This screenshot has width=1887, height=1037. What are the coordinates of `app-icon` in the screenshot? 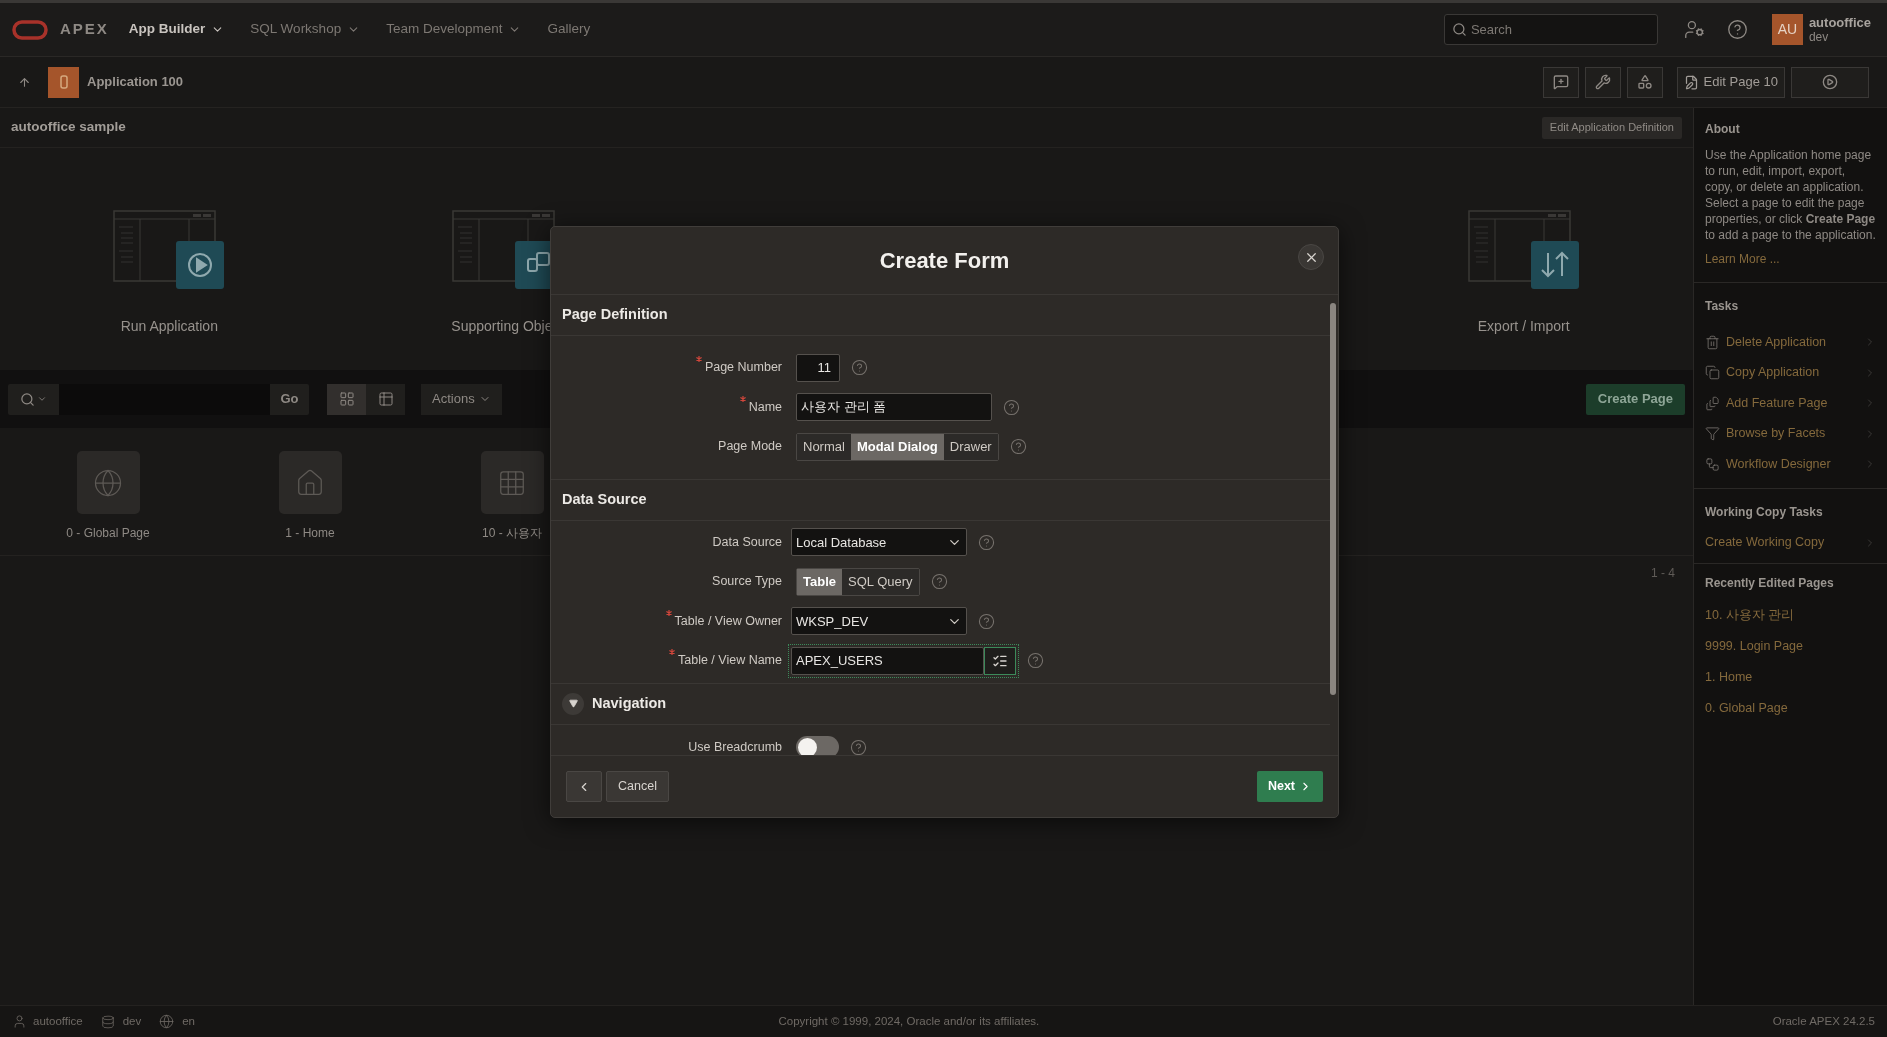 It's located at (63, 82).